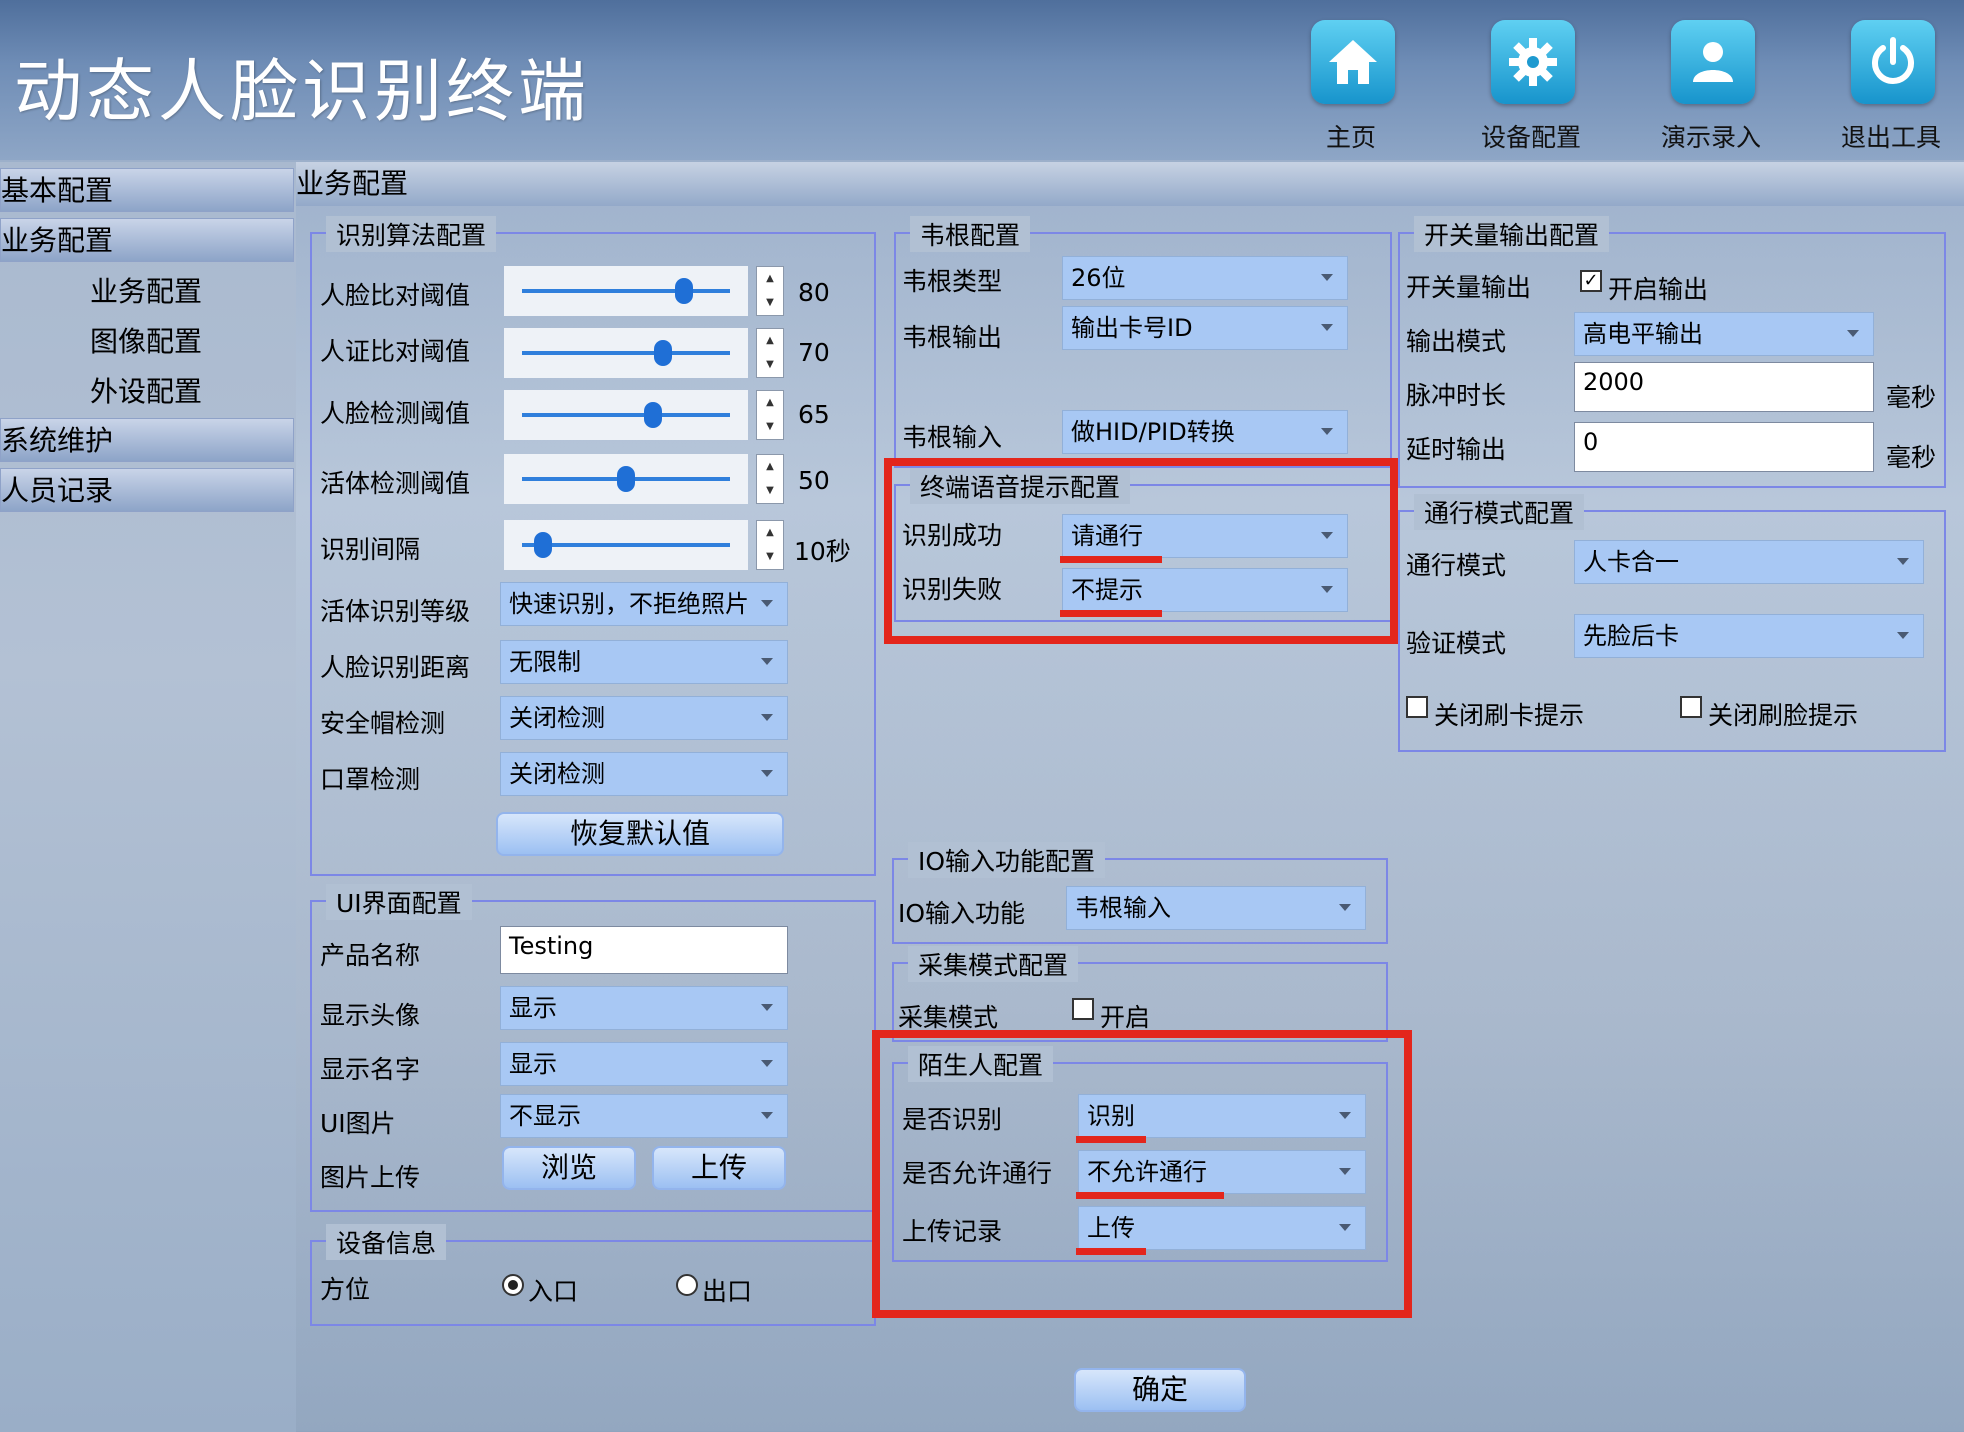  Describe the element at coordinates (1456, 449) in the screenshot. I see `delay-output-label: 延时输出` at that location.